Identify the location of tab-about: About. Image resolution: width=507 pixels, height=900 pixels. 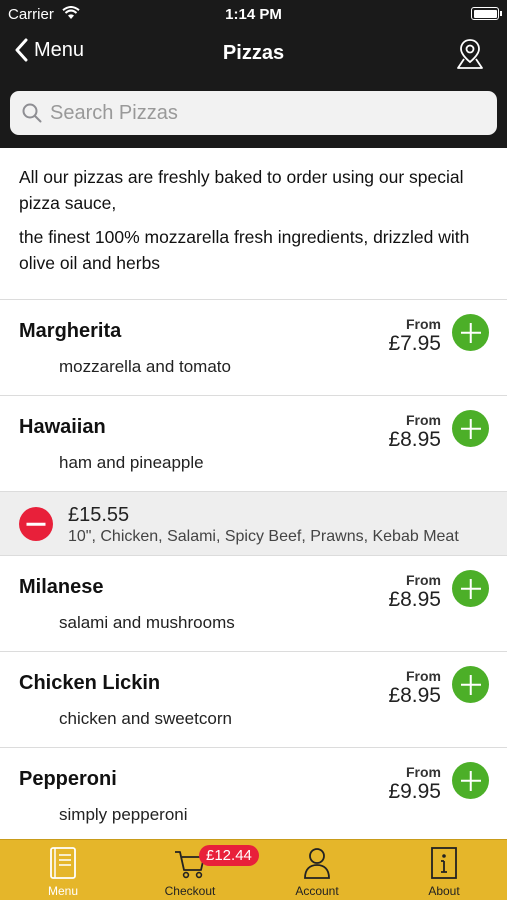
(444, 870).